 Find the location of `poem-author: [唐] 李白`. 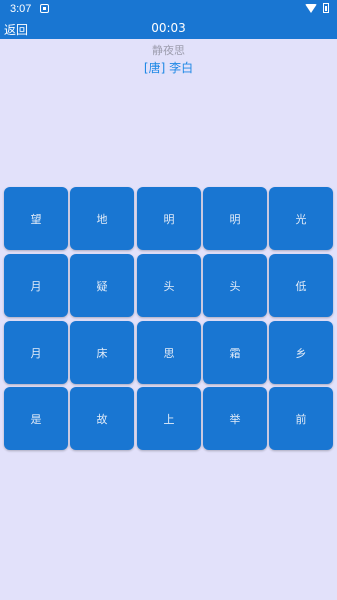

poem-author: [唐] 李白 is located at coordinates (168, 68).